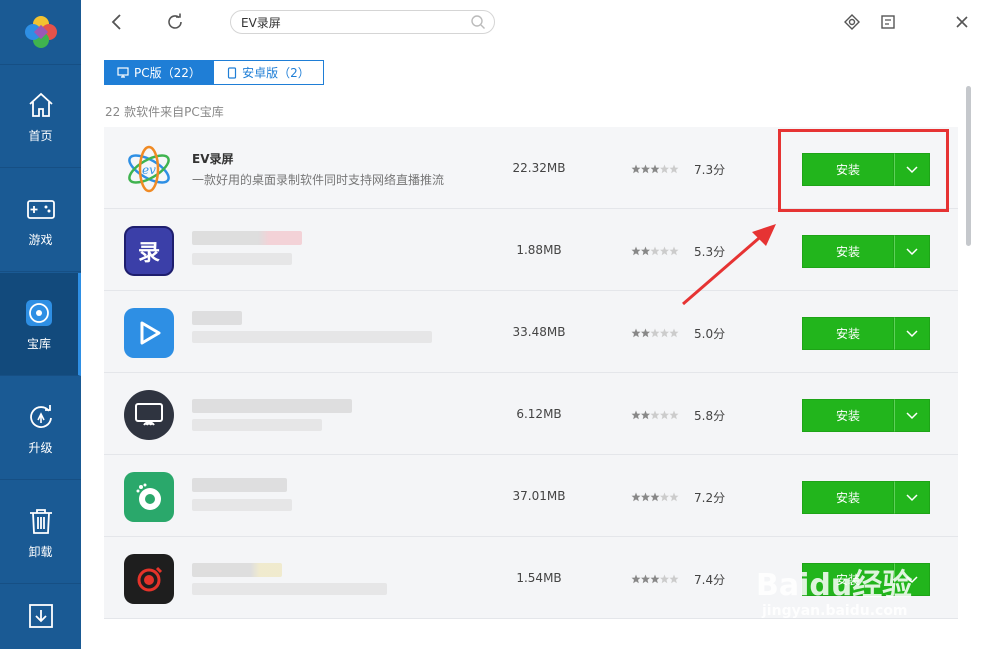  What do you see at coordinates (835, 611) in the screenshot?
I see `watermark-url: jingyan.baidu.com` at bounding box center [835, 611].